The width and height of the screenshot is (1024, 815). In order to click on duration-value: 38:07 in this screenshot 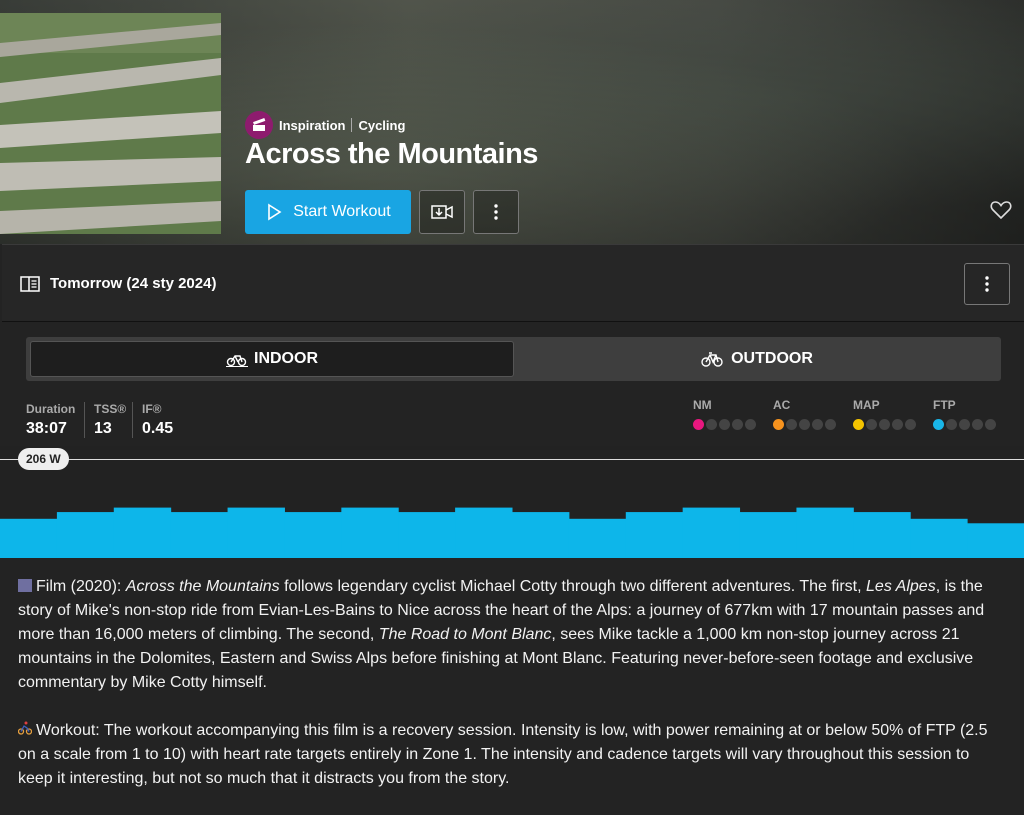, I will do `click(46, 428)`.